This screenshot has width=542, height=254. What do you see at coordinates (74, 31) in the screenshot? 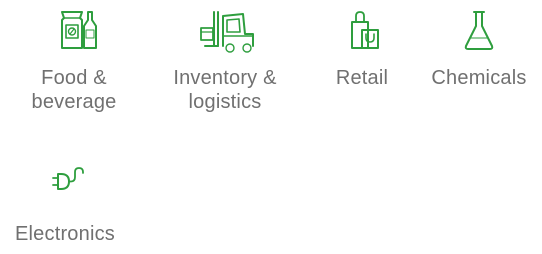
I see `food-beverage-icon` at bounding box center [74, 31].